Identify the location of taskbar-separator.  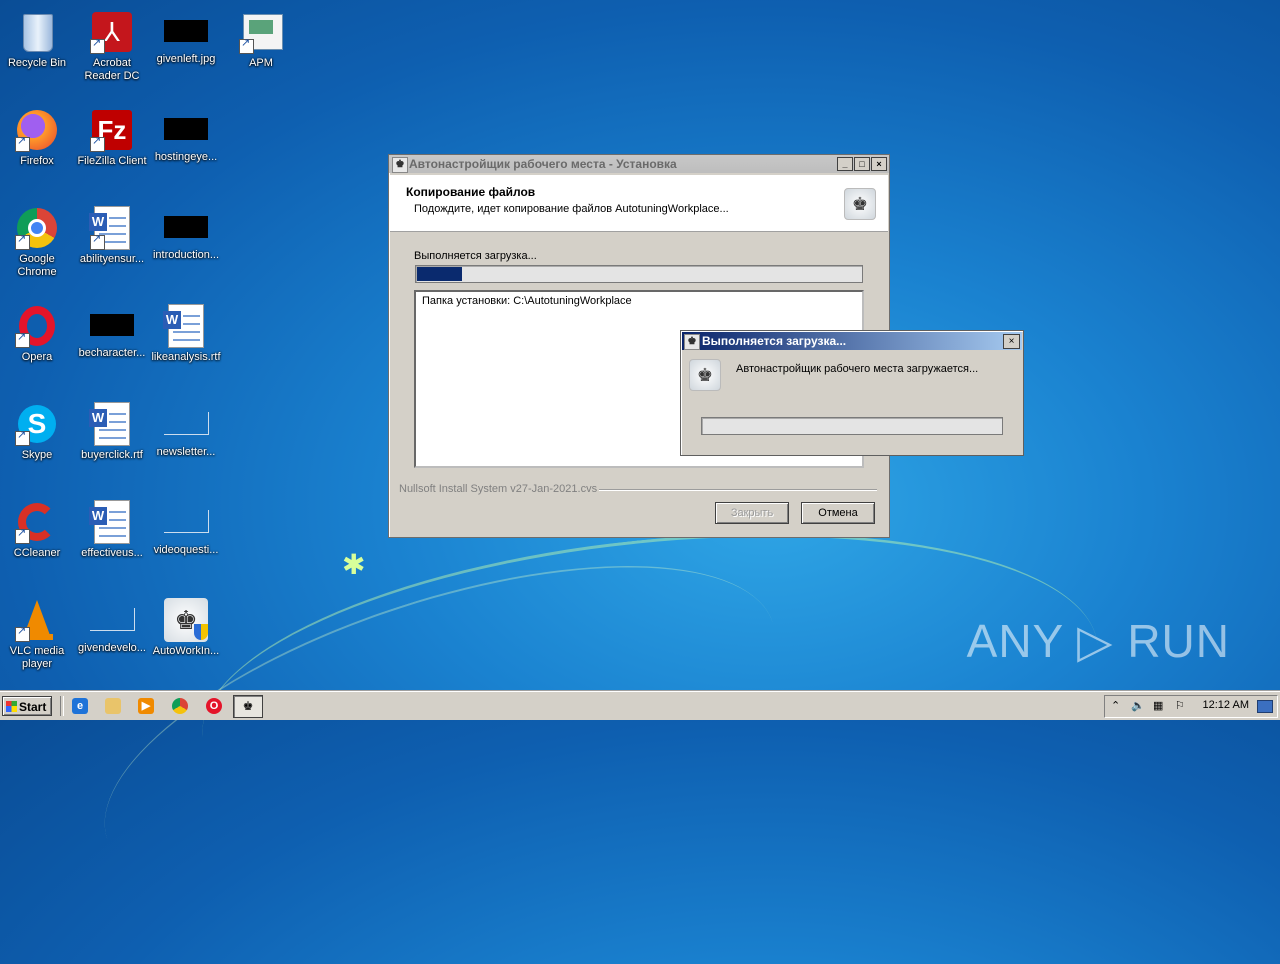
(62, 706).